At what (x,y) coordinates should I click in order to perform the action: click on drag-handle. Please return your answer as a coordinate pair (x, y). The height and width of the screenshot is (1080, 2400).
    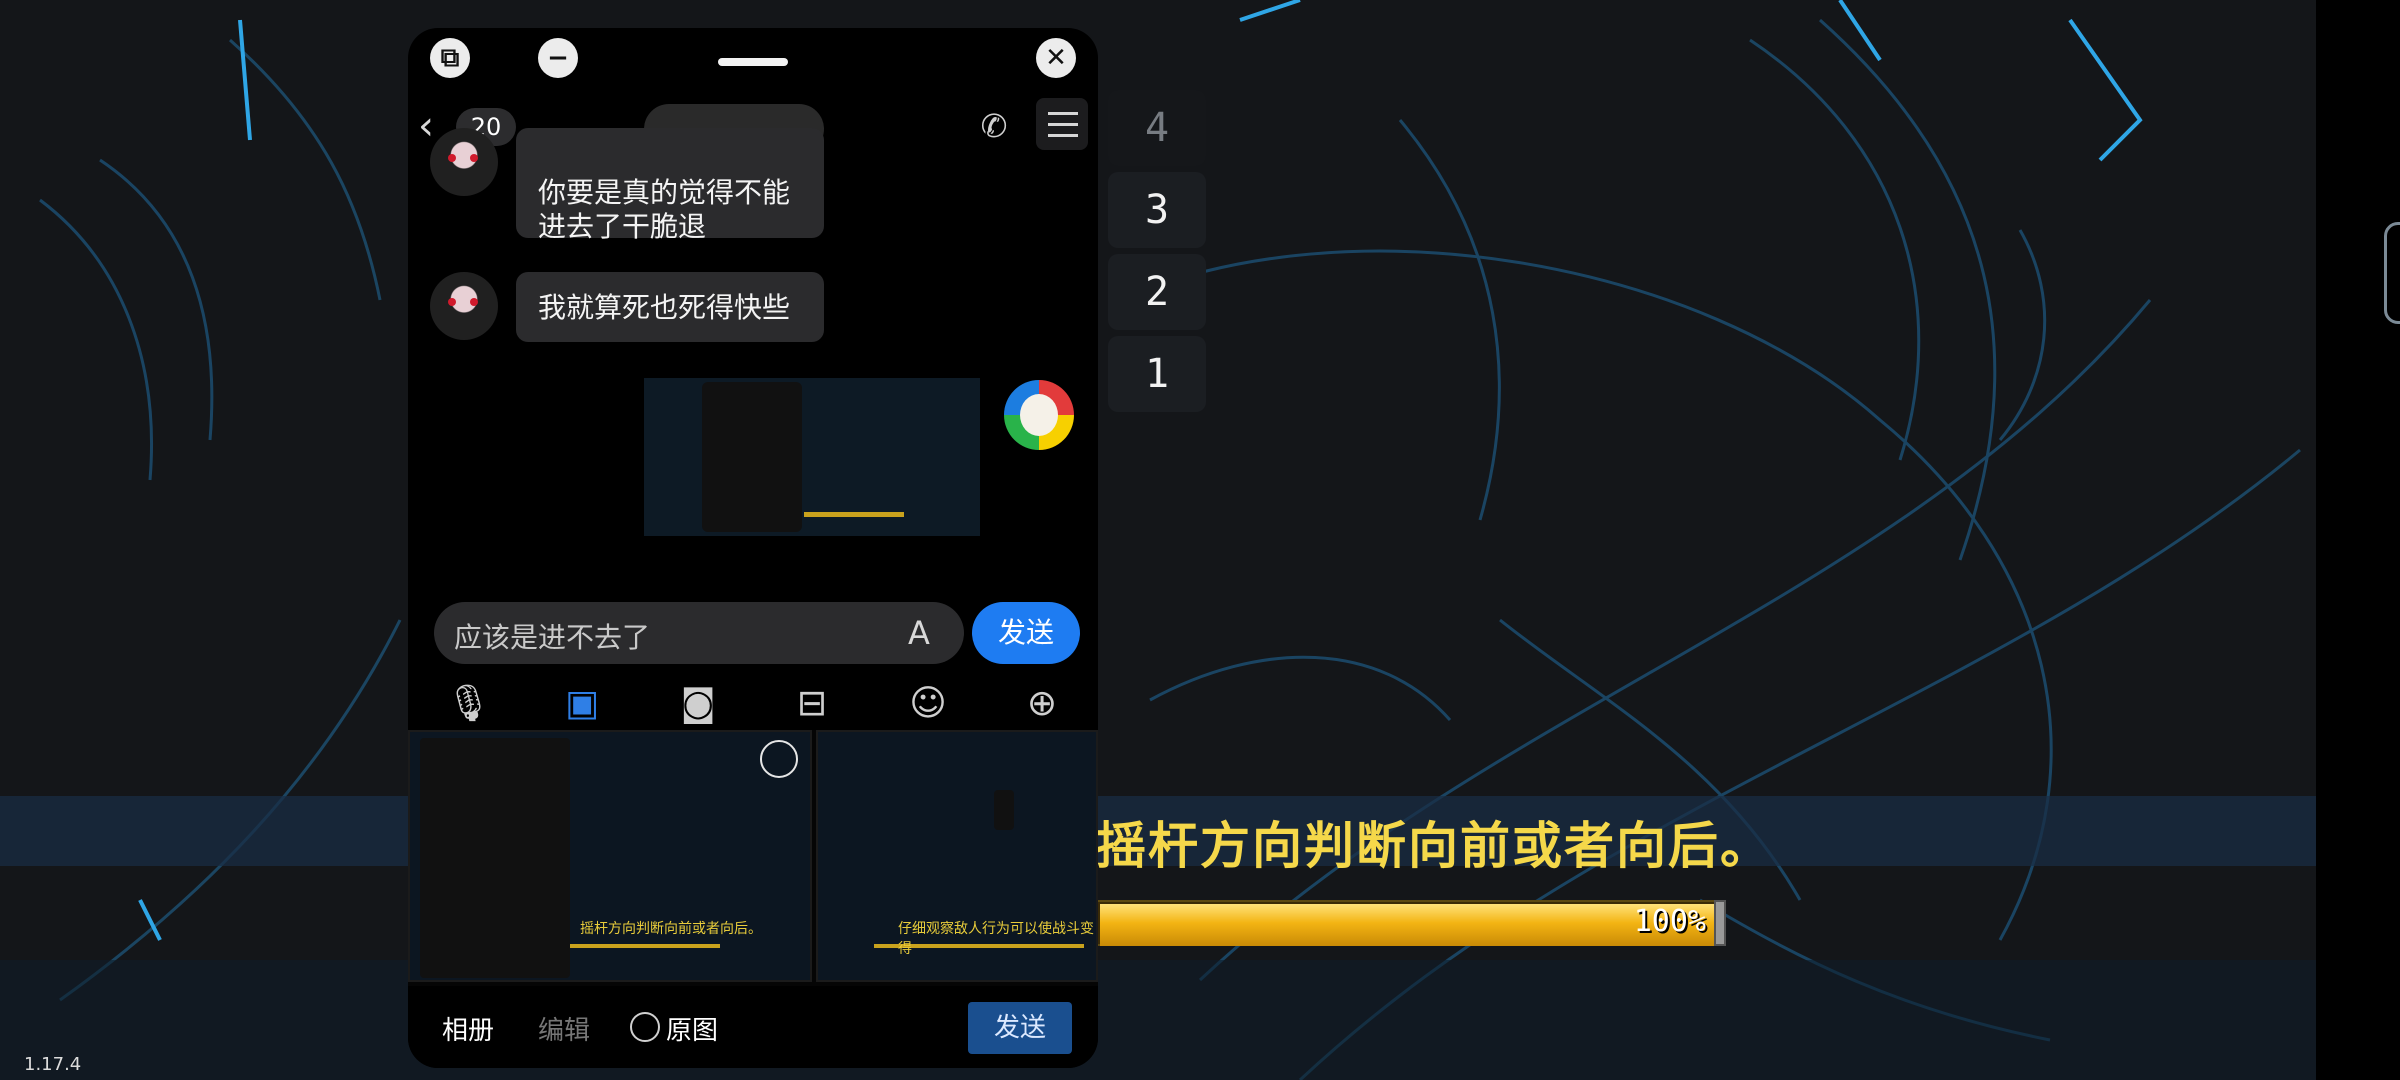
    Looking at the image, I should click on (753, 62).